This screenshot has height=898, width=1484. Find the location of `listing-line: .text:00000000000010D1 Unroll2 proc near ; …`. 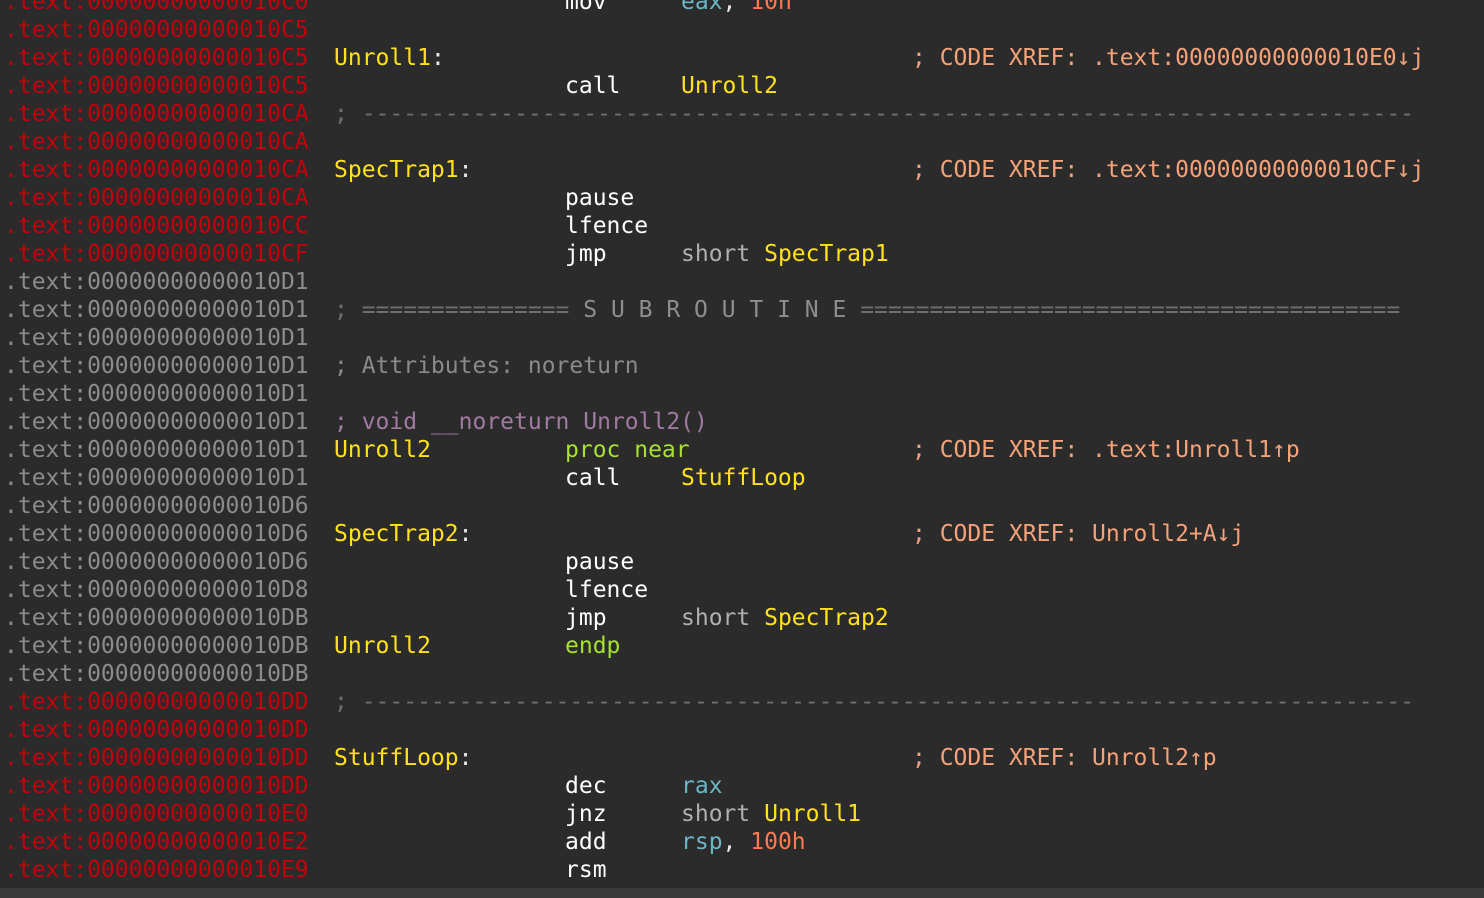

listing-line: .text:00000000000010D1 Unroll2 proc near ; … is located at coordinates (742, 450).